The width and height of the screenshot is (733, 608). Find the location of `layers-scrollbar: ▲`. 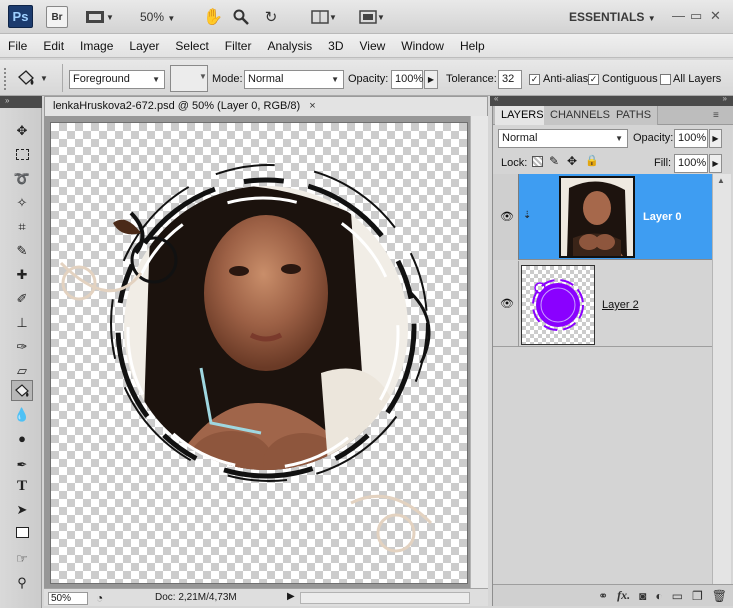

layers-scrollbar: ▲ is located at coordinates (721, 379).